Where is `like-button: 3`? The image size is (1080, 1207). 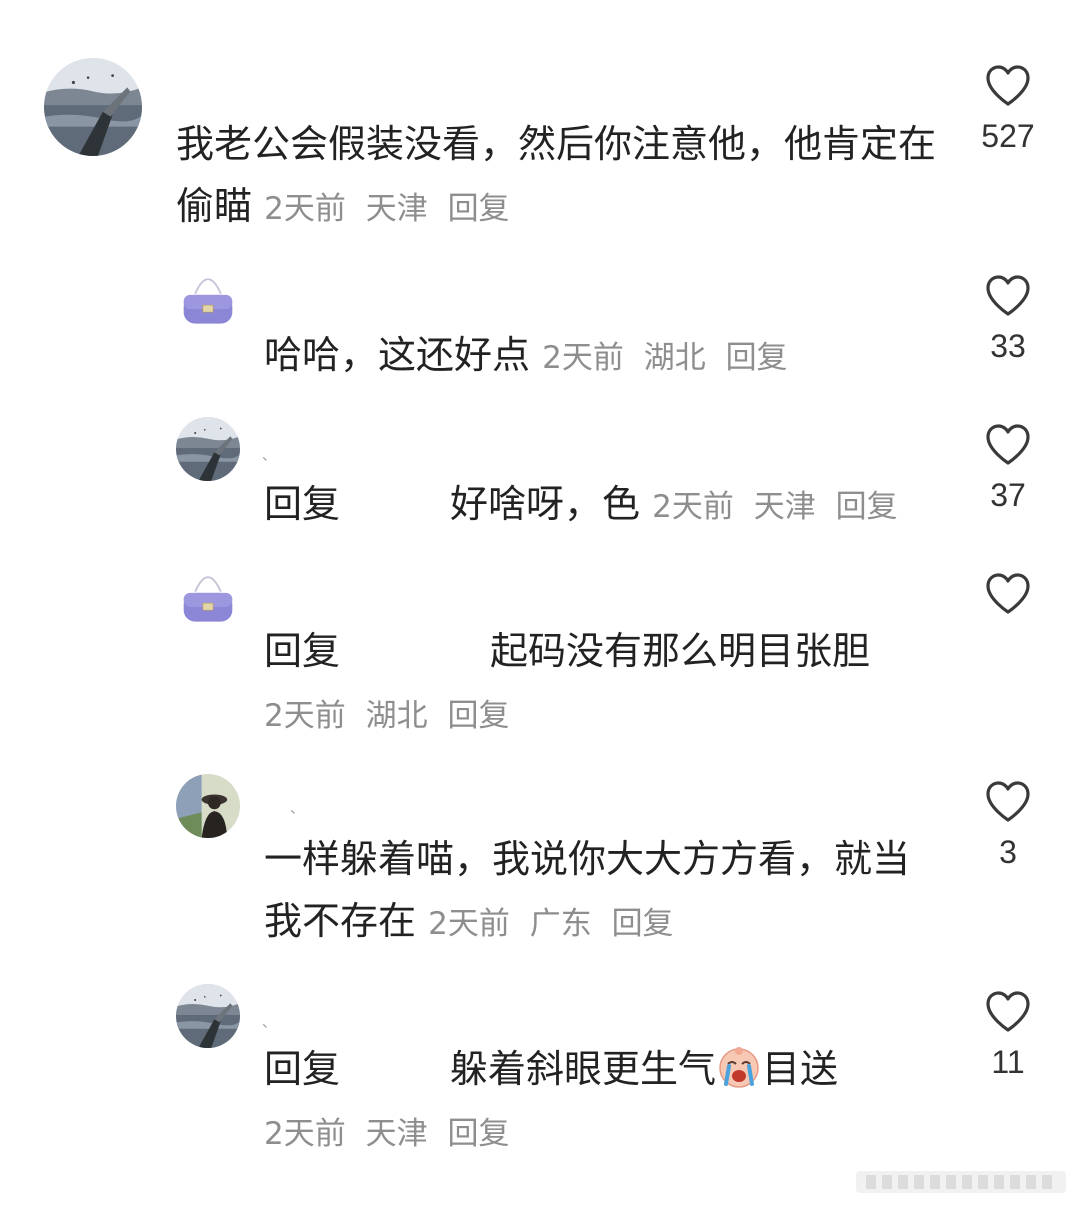
like-button: 3 is located at coordinates (1008, 825).